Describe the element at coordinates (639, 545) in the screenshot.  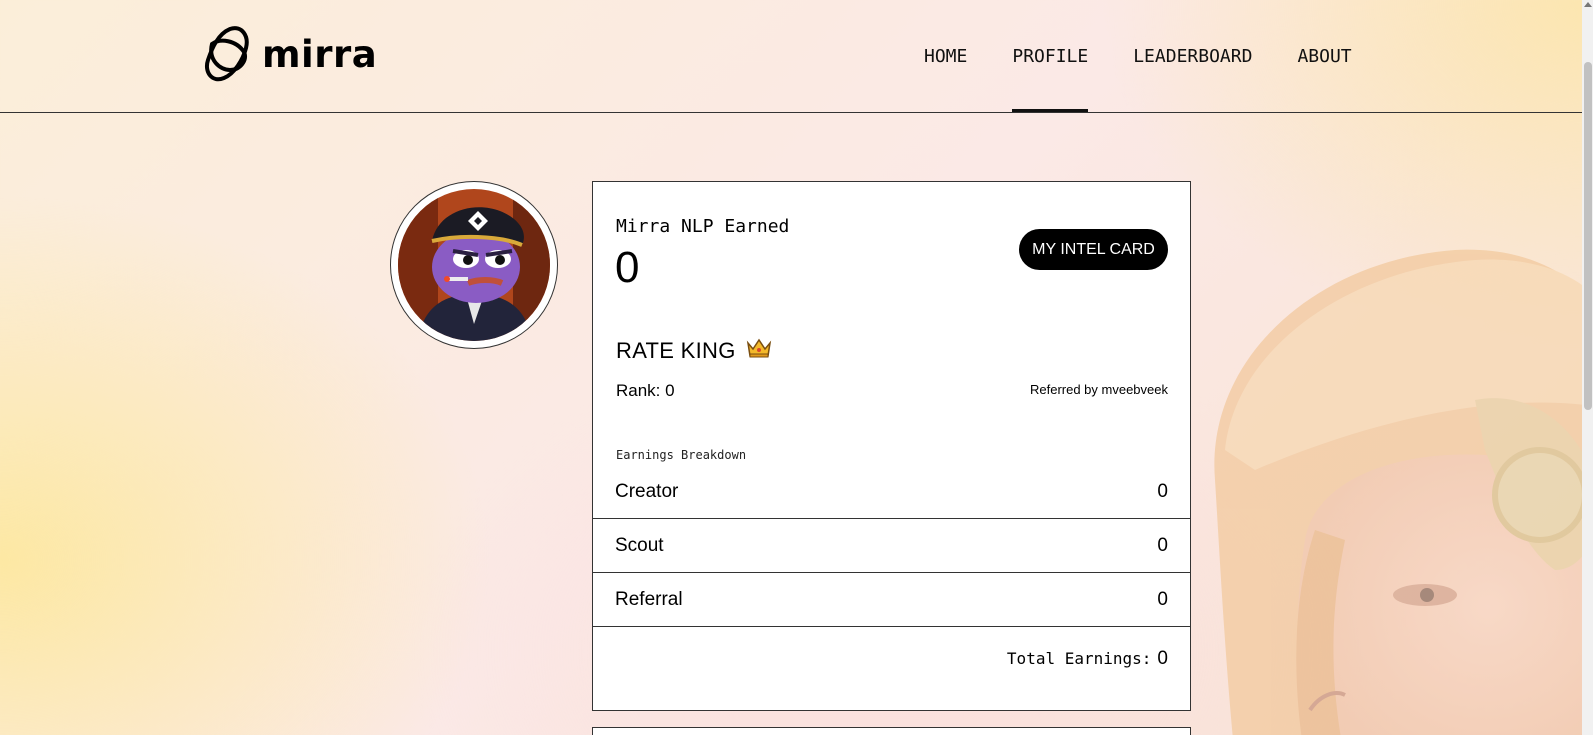
I see `breakdown-label: Scout` at that location.